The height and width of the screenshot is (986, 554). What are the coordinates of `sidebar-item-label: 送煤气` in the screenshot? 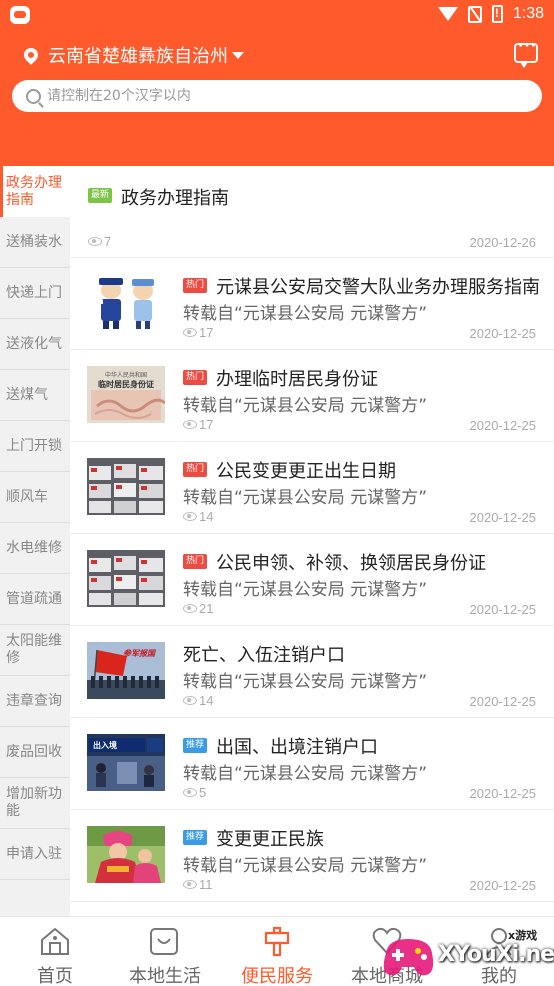 It's located at (27, 394).